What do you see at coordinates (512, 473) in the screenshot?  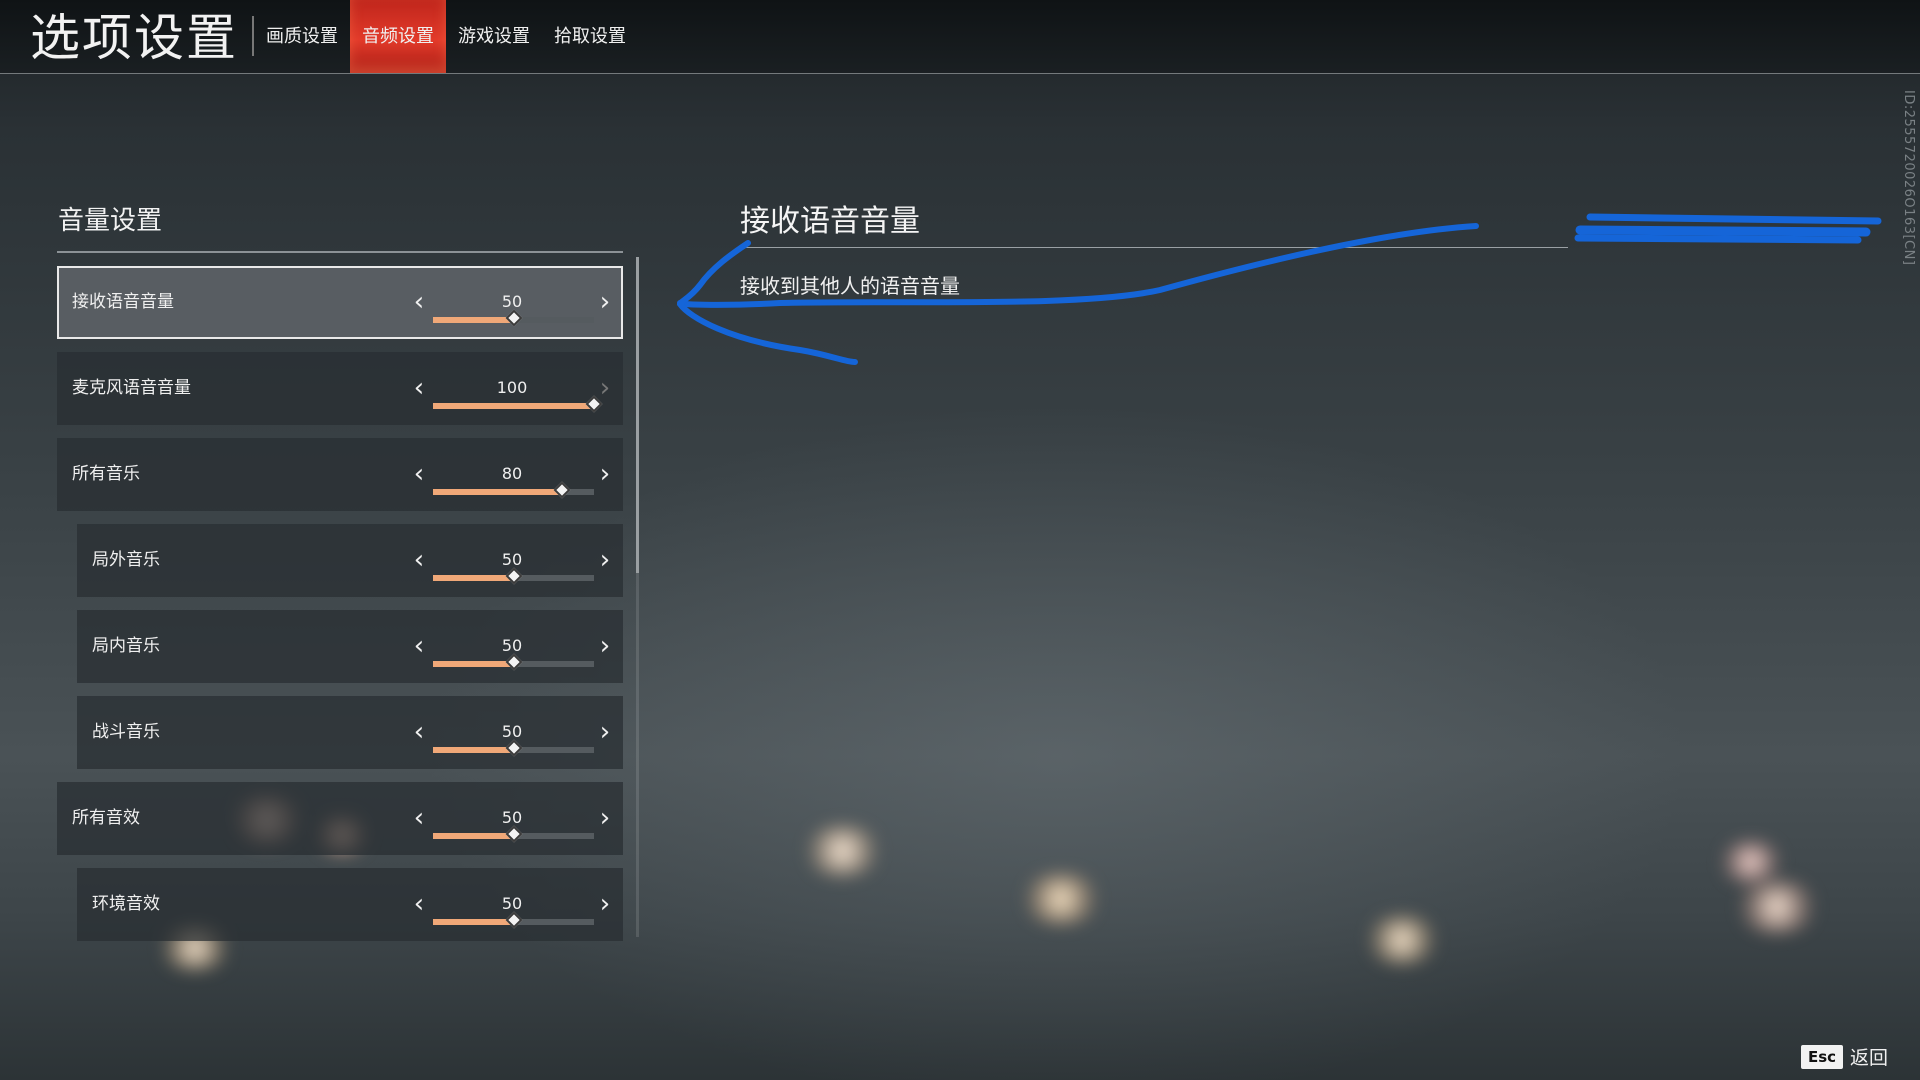 I see `volume-value: 80` at bounding box center [512, 473].